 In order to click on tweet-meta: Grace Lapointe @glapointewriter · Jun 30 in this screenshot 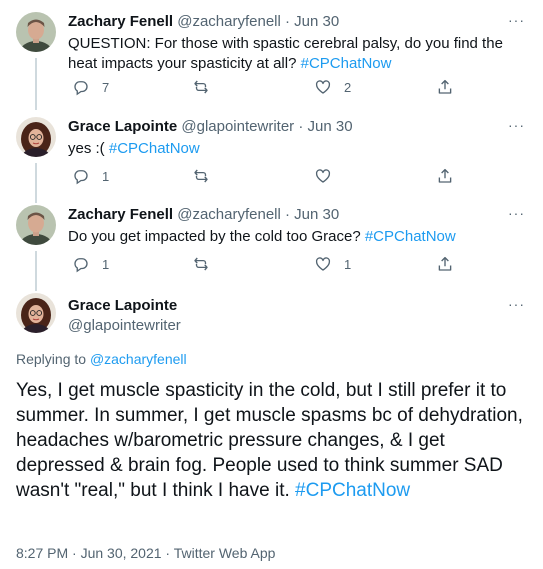, I will do `click(210, 127)`.